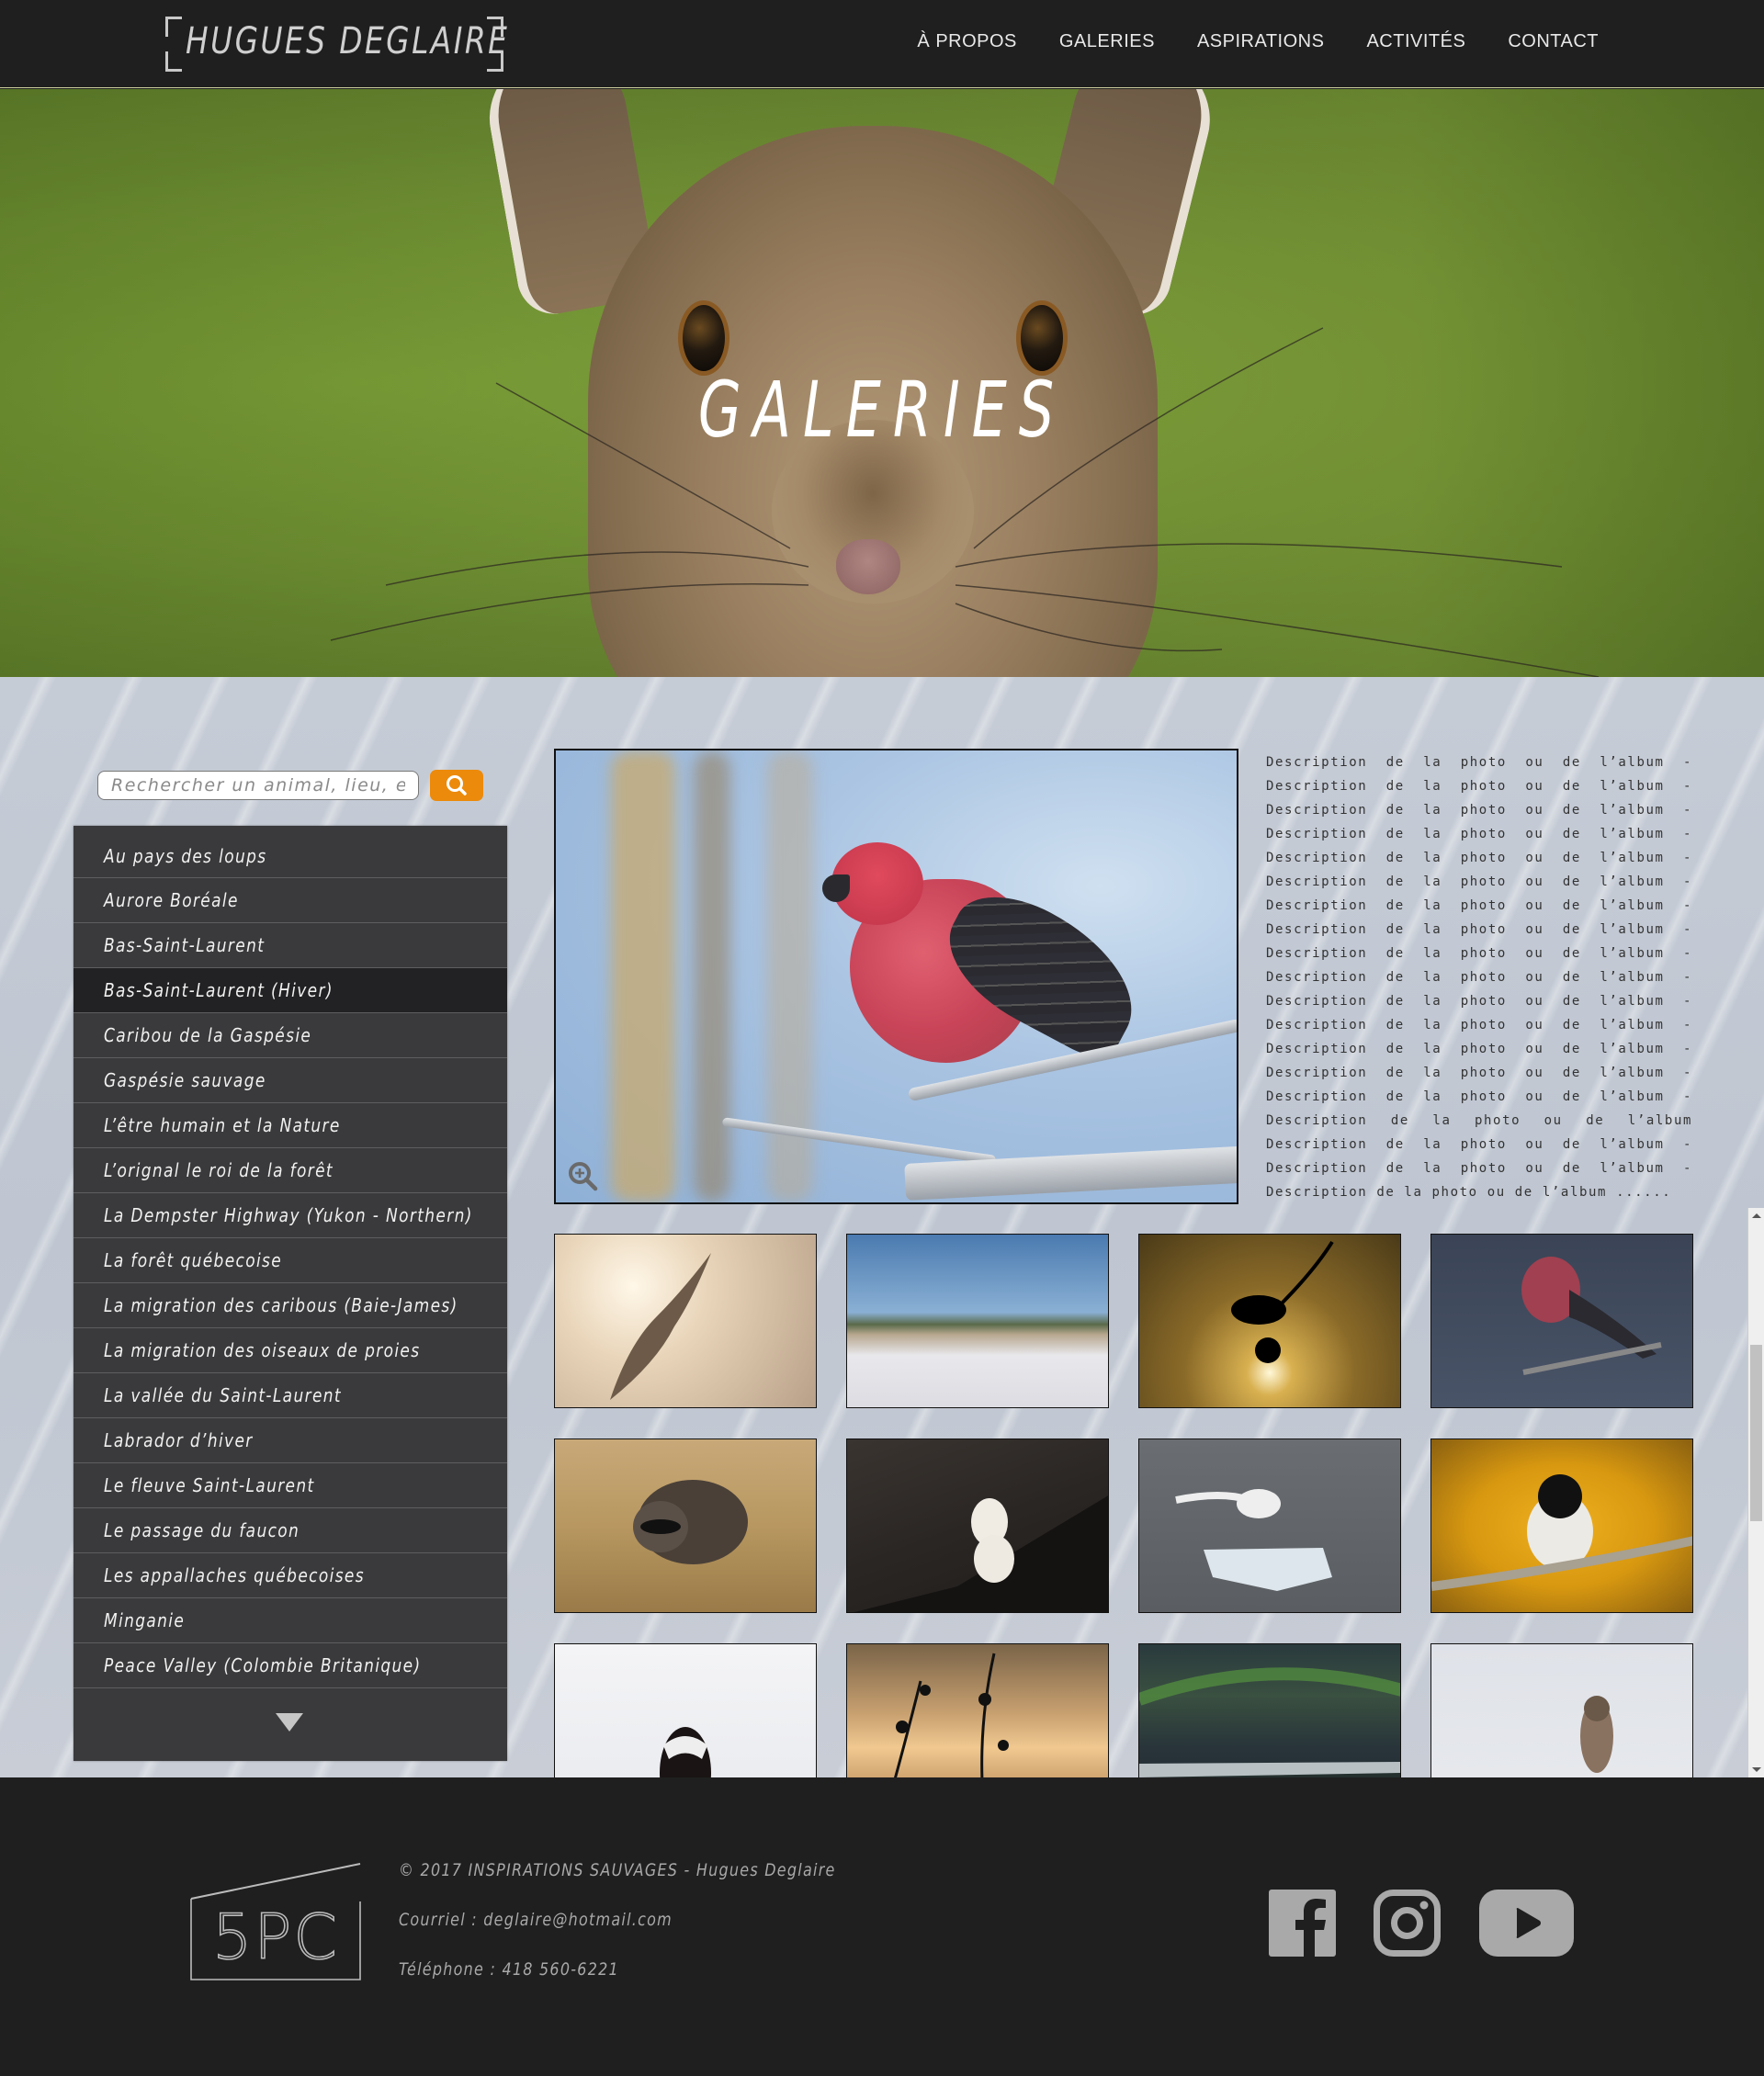 This screenshot has width=1764, height=2076. I want to click on footer-logo-5pc: 5PC, so click(275, 1921).